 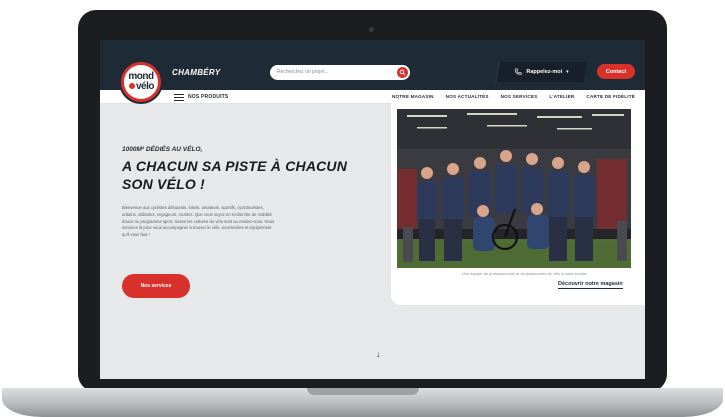 What do you see at coordinates (518, 72) in the screenshot?
I see `phone-icon` at bounding box center [518, 72].